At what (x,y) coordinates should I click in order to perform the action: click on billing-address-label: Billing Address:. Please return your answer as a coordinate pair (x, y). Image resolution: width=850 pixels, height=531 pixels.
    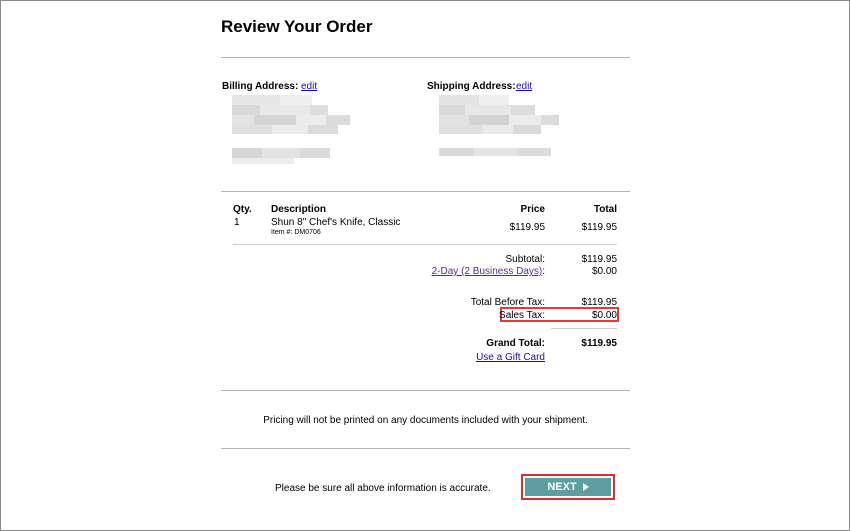
    Looking at the image, I should click on (260, 86).